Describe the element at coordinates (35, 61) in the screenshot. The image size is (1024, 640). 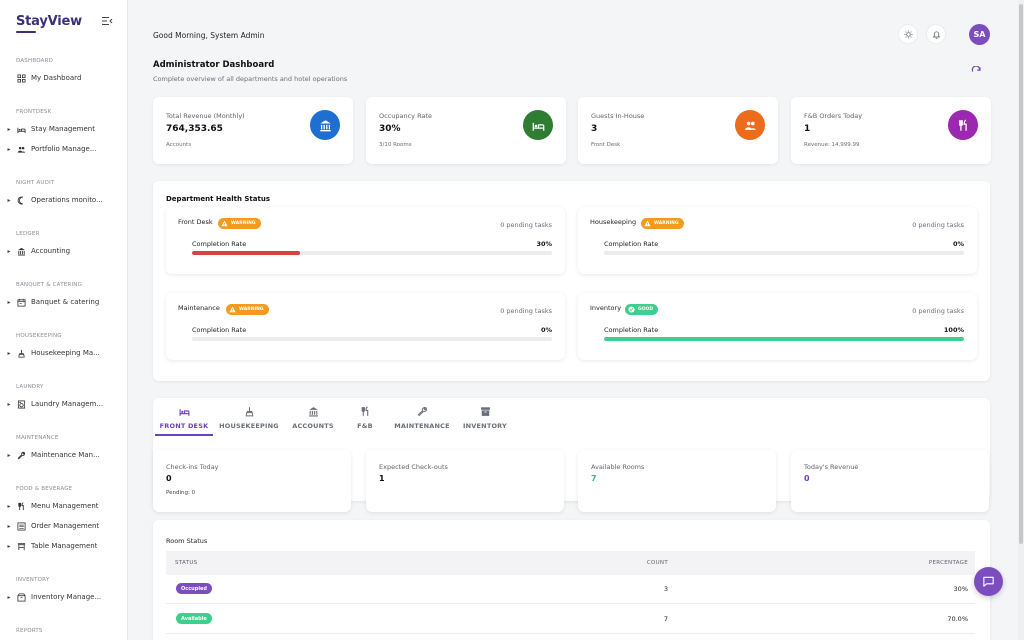
I see `nav-section-dashboard: DASHBOARD` at that location.